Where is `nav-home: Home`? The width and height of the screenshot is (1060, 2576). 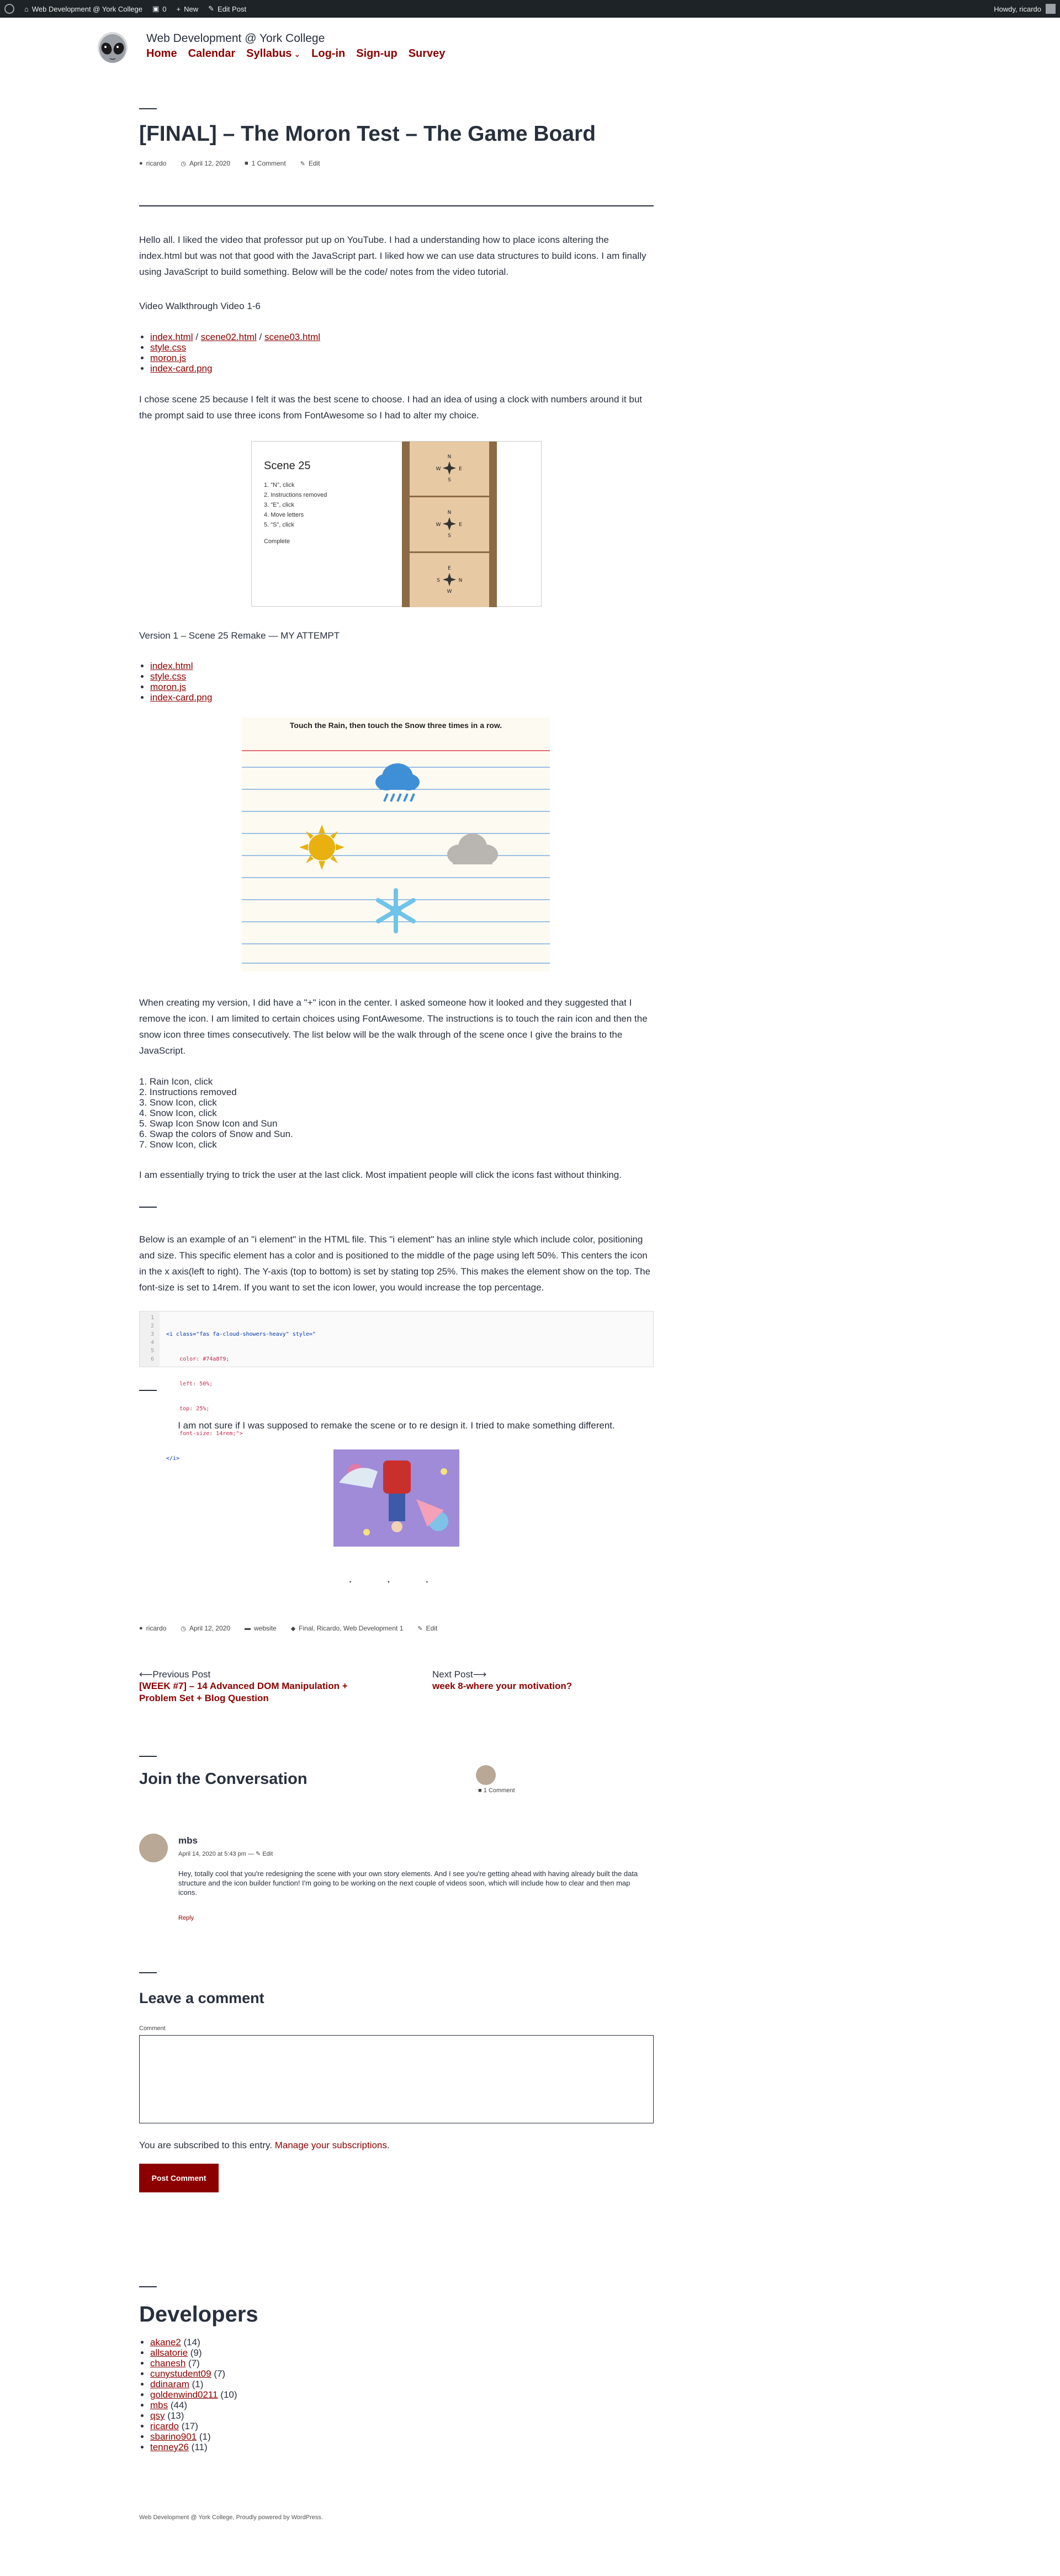 nav-home: Home is located at coordinates (162, 53).